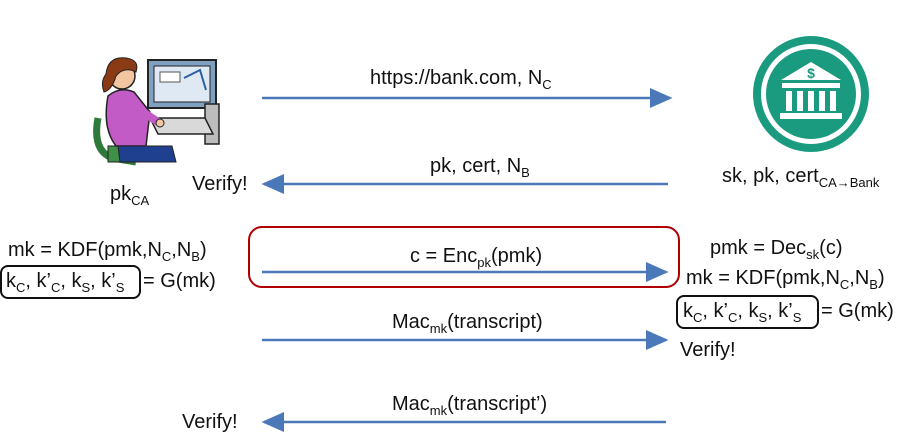 The image size is (923, 439). I want to click on client-keys-gen: = G(mk), so click(179, 281).